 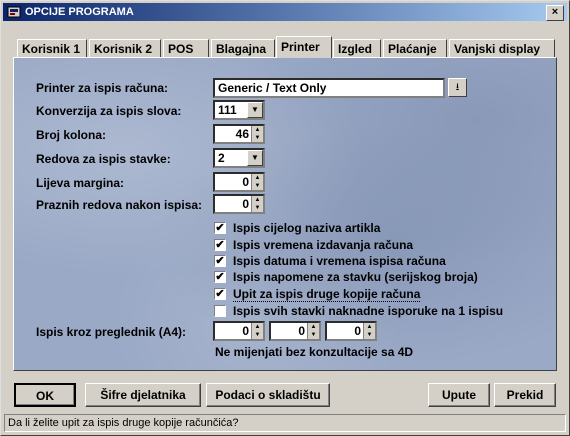 I want to click on preview-spinner-1: 0 ▲ ▼, so click(x=239, y=331).